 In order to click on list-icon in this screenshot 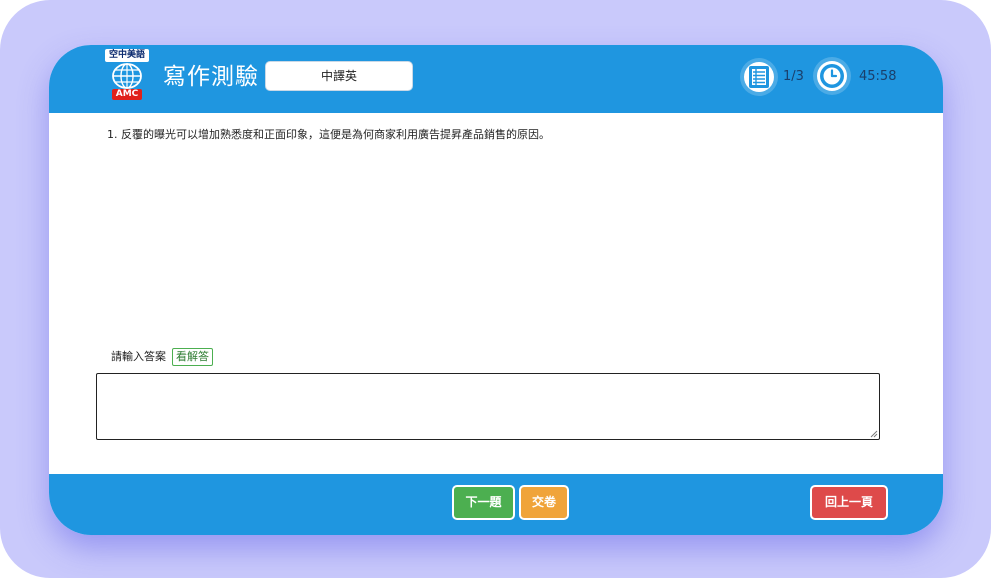, I will do `click(759, 77)`.